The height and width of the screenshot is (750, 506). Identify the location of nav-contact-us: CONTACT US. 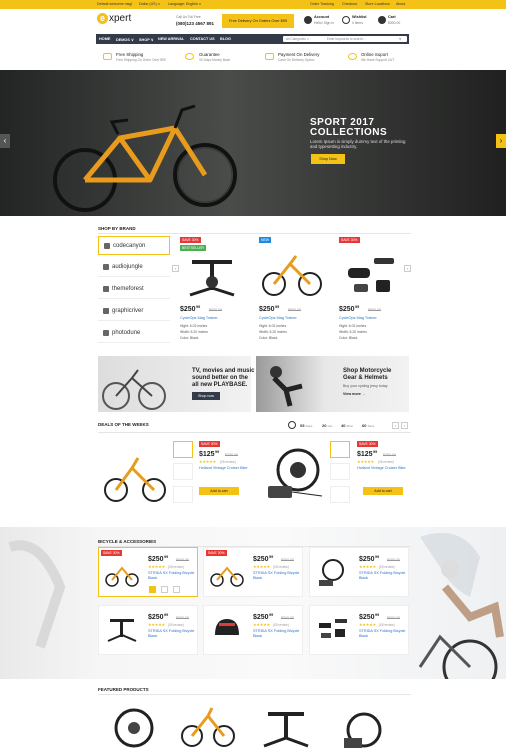
(202, 39).